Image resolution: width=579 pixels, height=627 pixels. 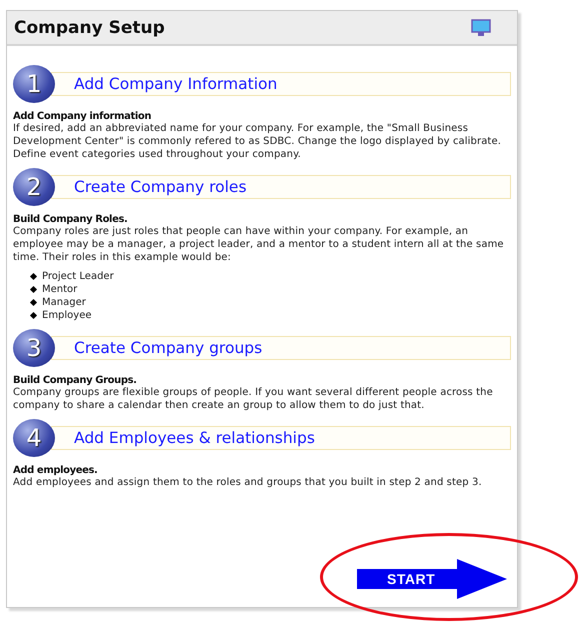 I want to click on start-button: START, so click(x=432, y=579).